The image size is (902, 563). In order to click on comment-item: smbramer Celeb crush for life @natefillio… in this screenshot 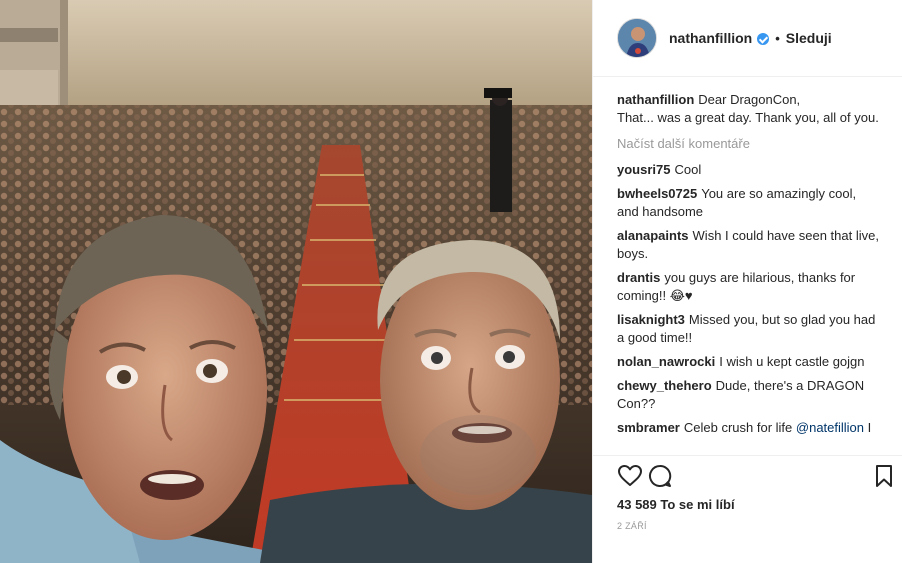, I will do `click(748, 428)`.